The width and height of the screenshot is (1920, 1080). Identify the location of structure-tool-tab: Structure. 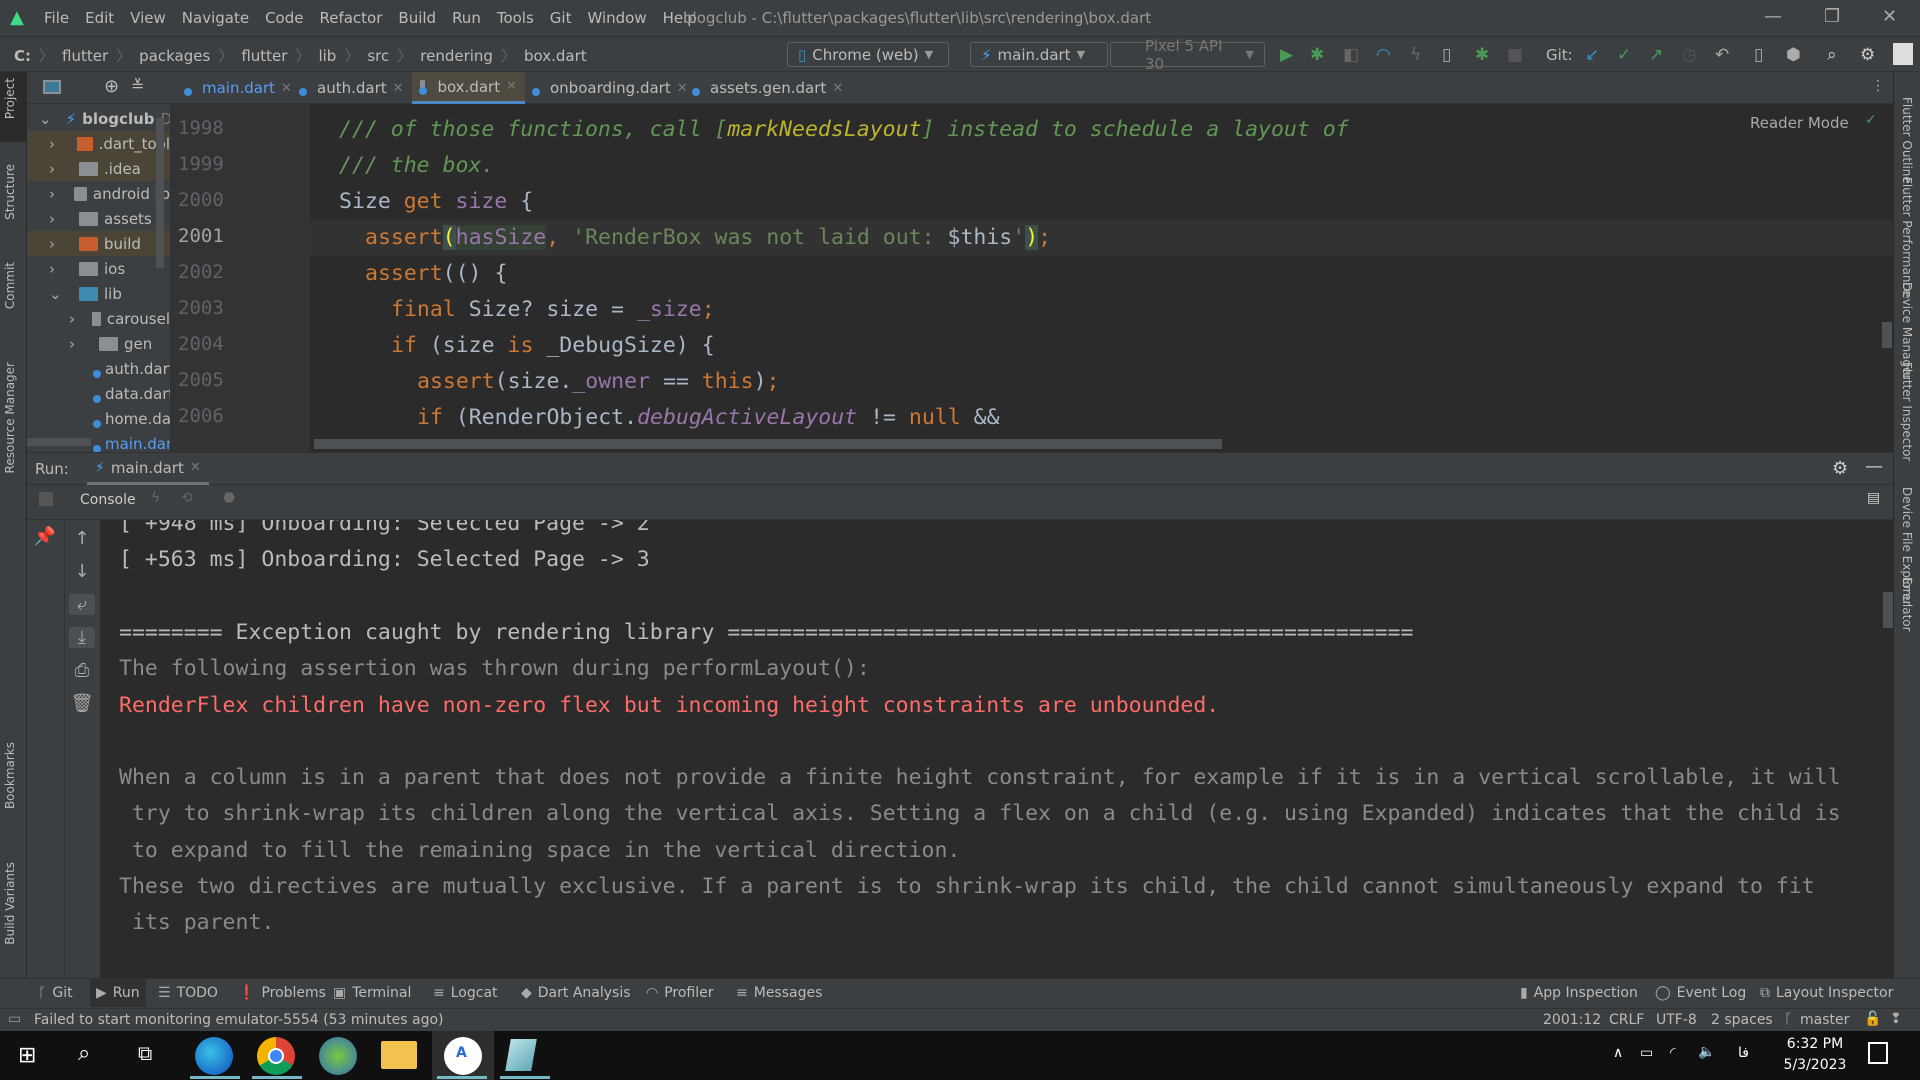
(10, 192).